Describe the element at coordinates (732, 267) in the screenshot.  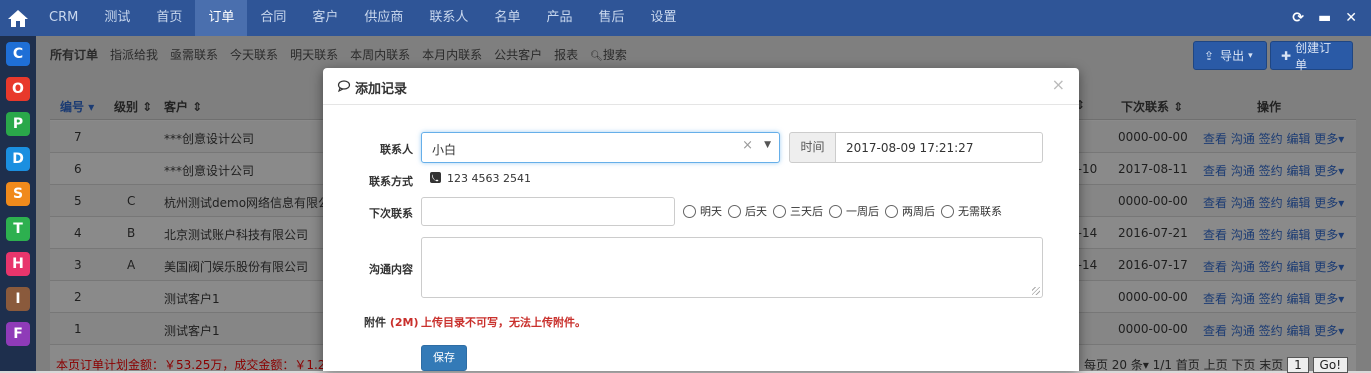
I see `content-textarea` at that location.